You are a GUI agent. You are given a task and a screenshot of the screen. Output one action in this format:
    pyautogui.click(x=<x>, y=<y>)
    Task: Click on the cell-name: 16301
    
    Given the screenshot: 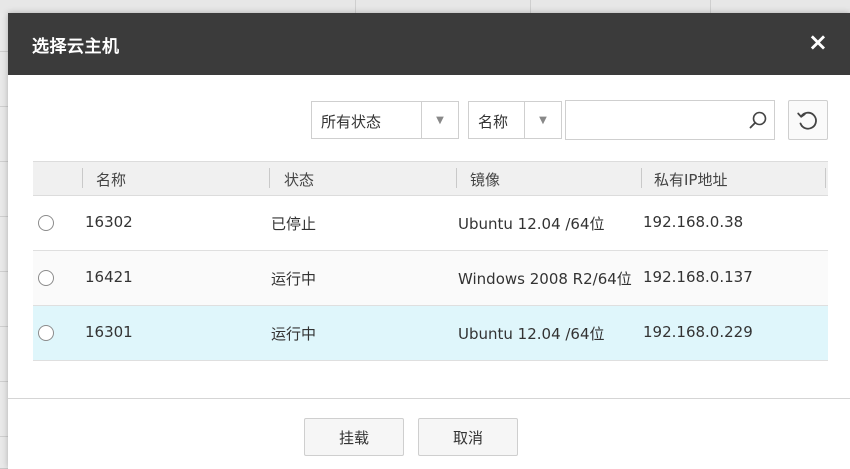 What is the action you would take?
    pyautogui.click(x=109, y=332)
    